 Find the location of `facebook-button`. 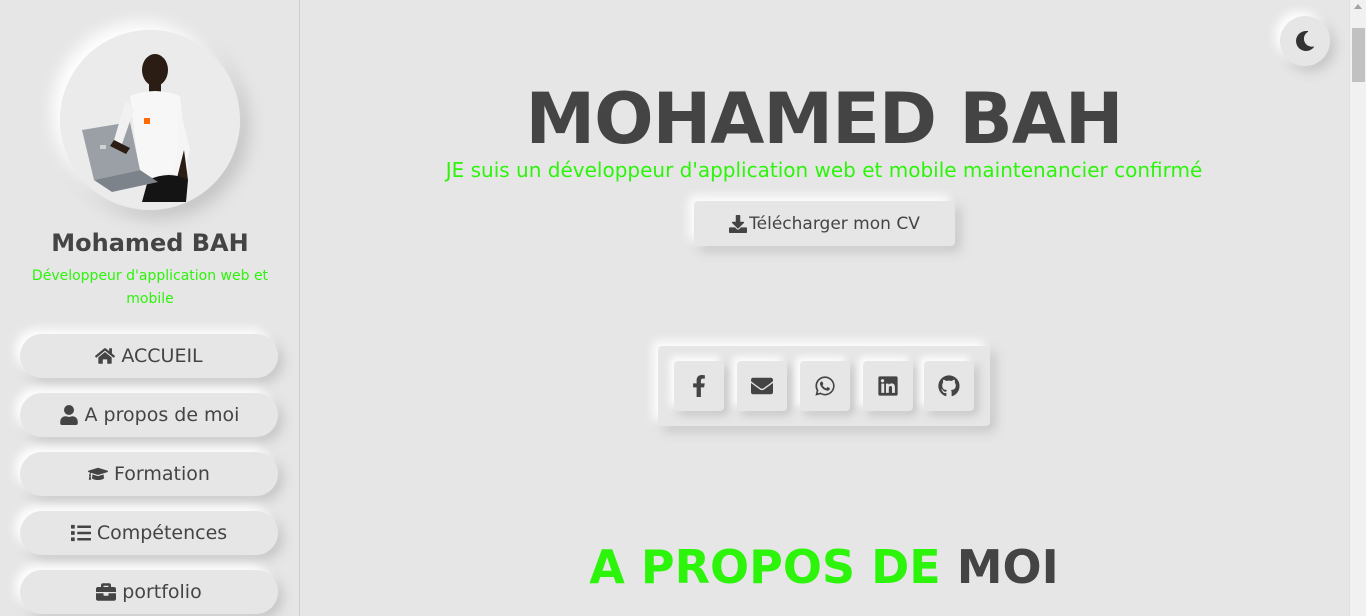

facebook-button is located at coordinates (699, 386).